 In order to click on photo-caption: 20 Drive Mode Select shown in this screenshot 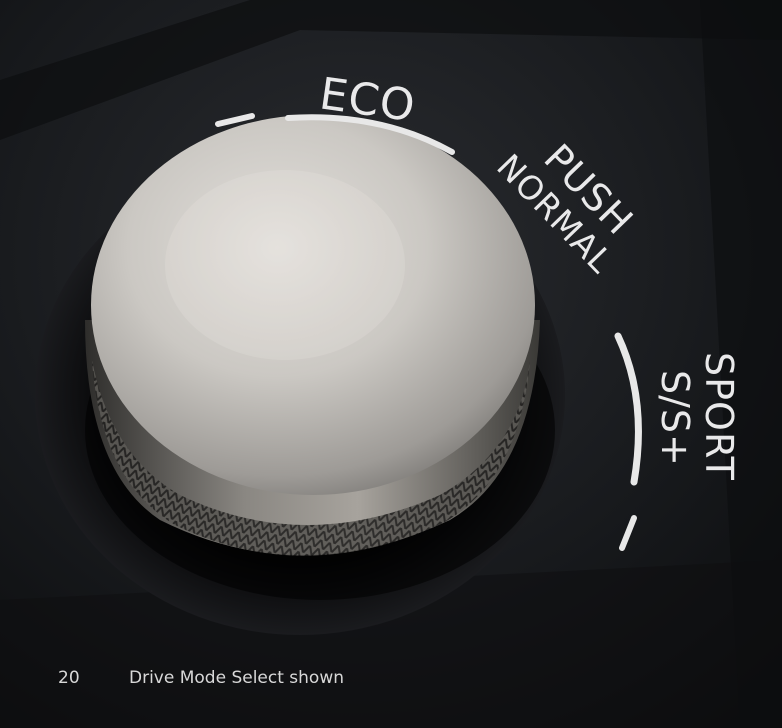, I will do `click(201, 678)`.